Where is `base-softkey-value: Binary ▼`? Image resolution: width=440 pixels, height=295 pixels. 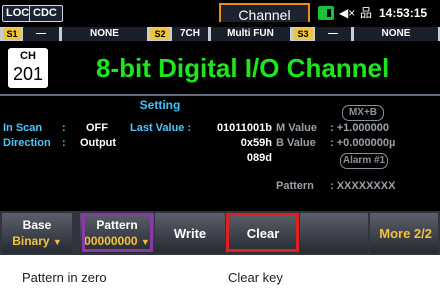
base-softkey-value: Binary ▼ is located at coordinates (37, 241).